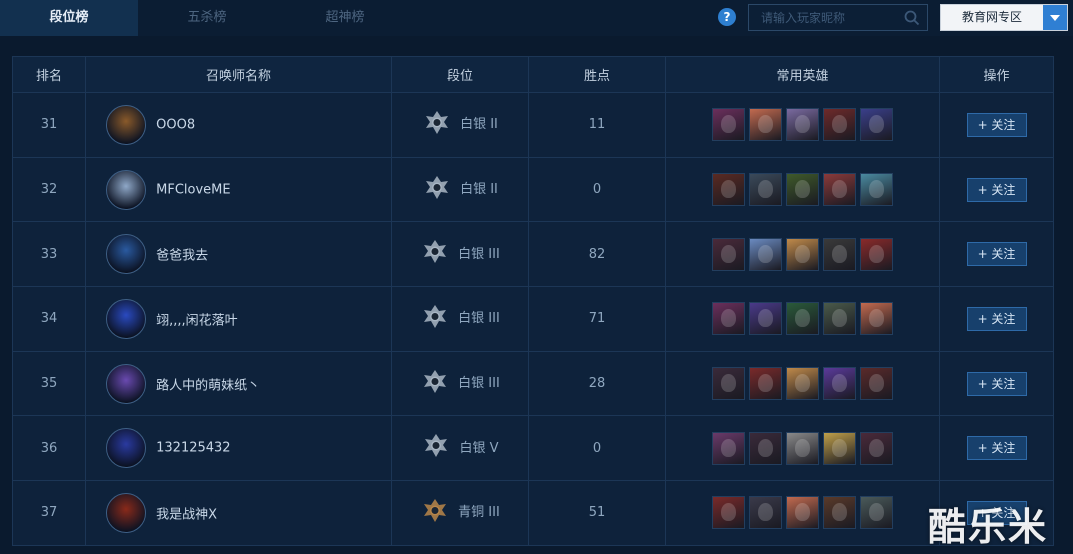 The width and height of the screenshot is (1073, 554). I want to click on summoner-cell: 翊,,,,闲花落叶, so click(238, 319).